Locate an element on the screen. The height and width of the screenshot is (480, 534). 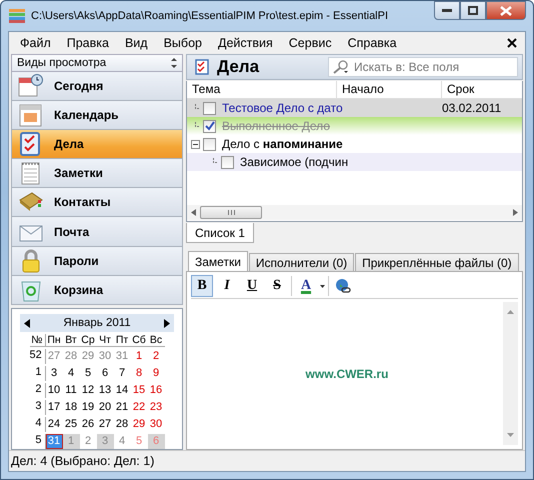
menu-item: Сервис is located at coordinates (310, 43).